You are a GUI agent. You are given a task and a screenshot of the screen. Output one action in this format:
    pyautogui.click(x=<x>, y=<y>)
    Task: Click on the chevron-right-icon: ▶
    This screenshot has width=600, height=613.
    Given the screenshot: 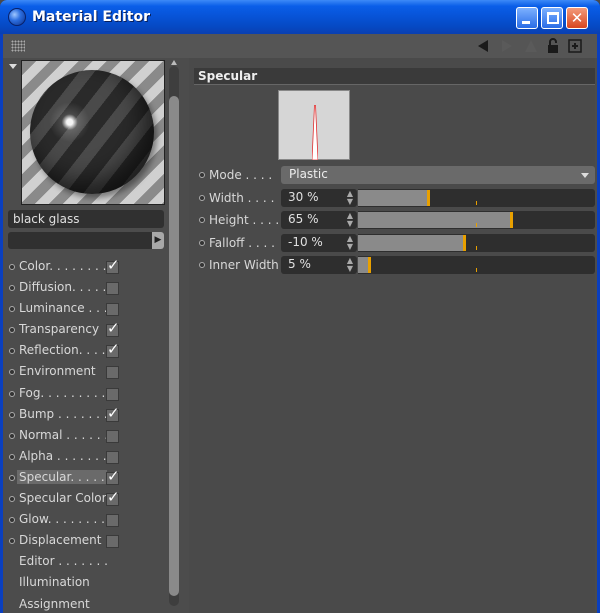 What is the action you would take?
    pyautogui.click(x=158, y=240)
    